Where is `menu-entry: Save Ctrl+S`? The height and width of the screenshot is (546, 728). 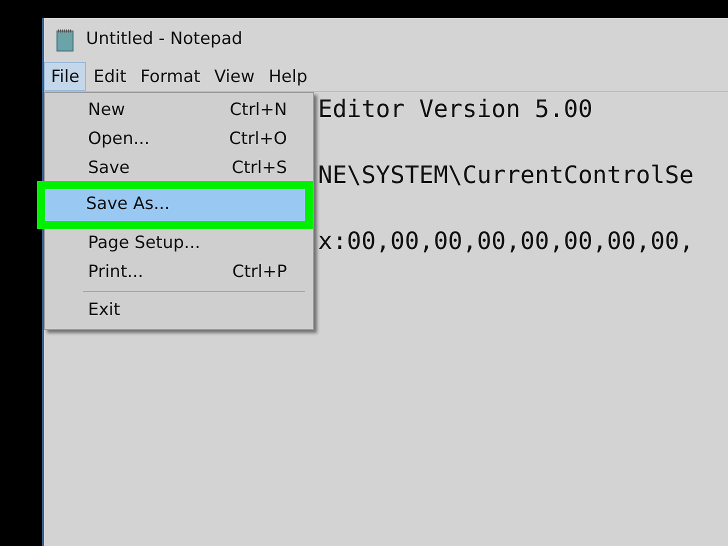
menu-entry: Save Ctrl+S is located at coordinates (179, 168).